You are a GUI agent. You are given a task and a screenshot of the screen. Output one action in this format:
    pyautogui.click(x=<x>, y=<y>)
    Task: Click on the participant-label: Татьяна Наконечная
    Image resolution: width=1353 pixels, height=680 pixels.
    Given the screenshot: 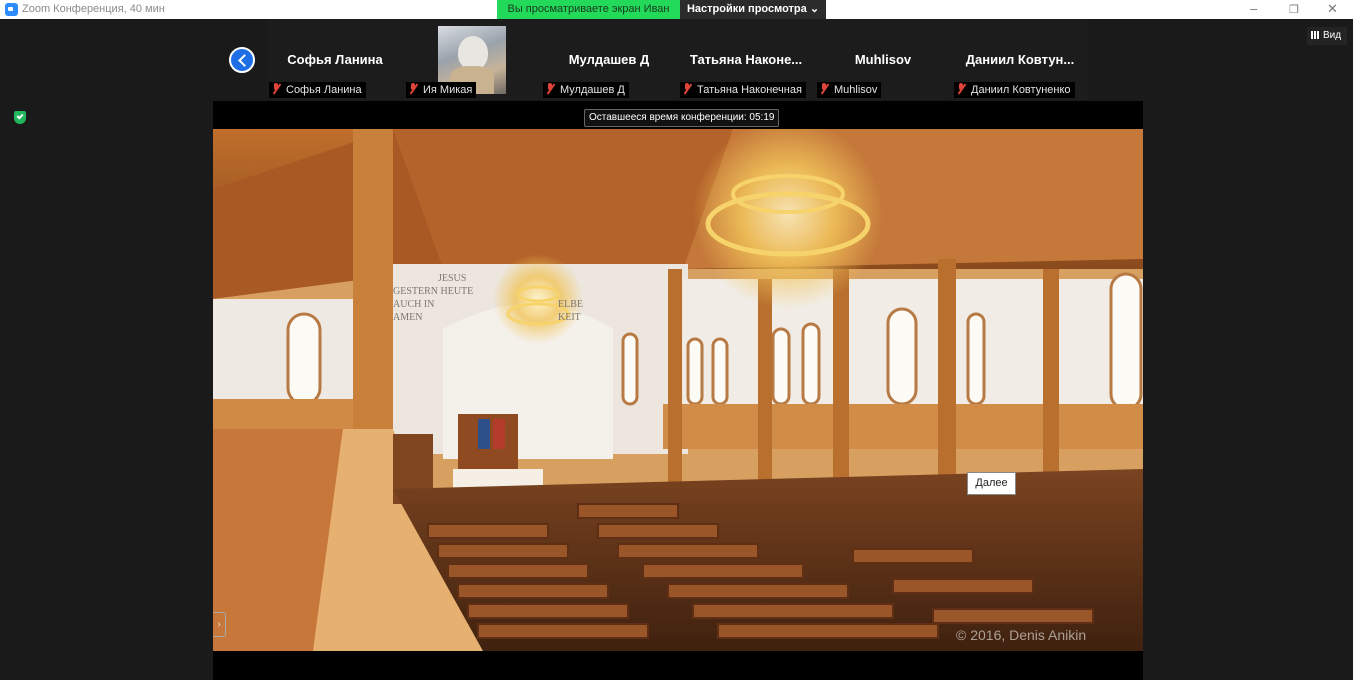 What is the action you would take?
    pyautogui.click(x=743, y=90)
    